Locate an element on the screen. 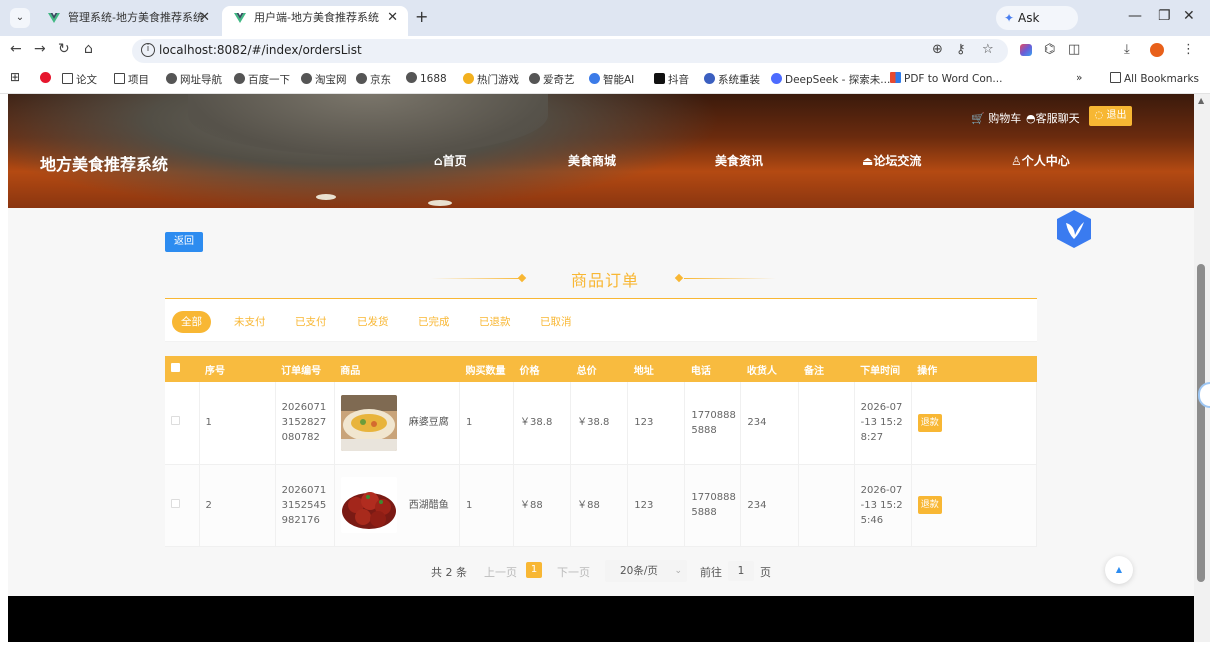 This screenshot has width=1210, height=650. zoom-icon: ⊕ is located at coordinates (937, 49).